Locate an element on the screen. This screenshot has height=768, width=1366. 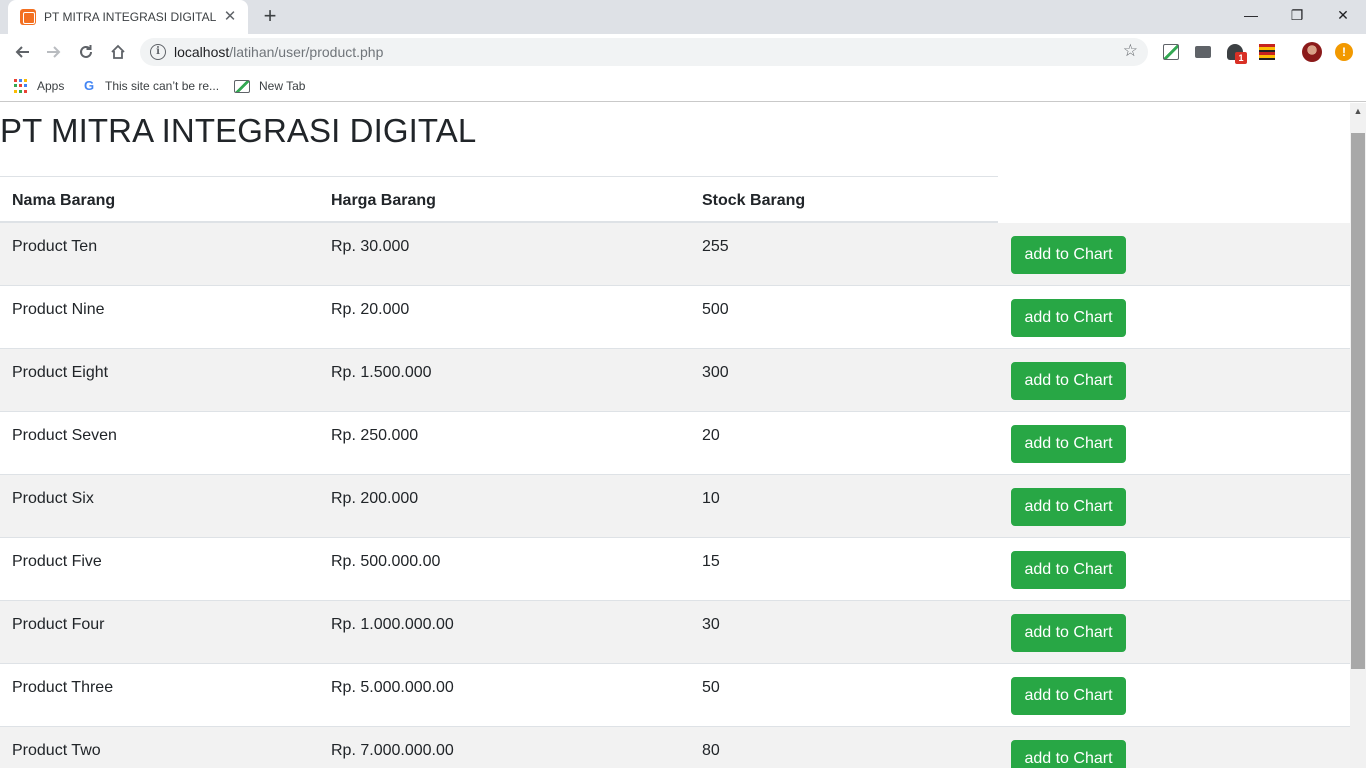
reload-button is located at coordinates (86, 52).